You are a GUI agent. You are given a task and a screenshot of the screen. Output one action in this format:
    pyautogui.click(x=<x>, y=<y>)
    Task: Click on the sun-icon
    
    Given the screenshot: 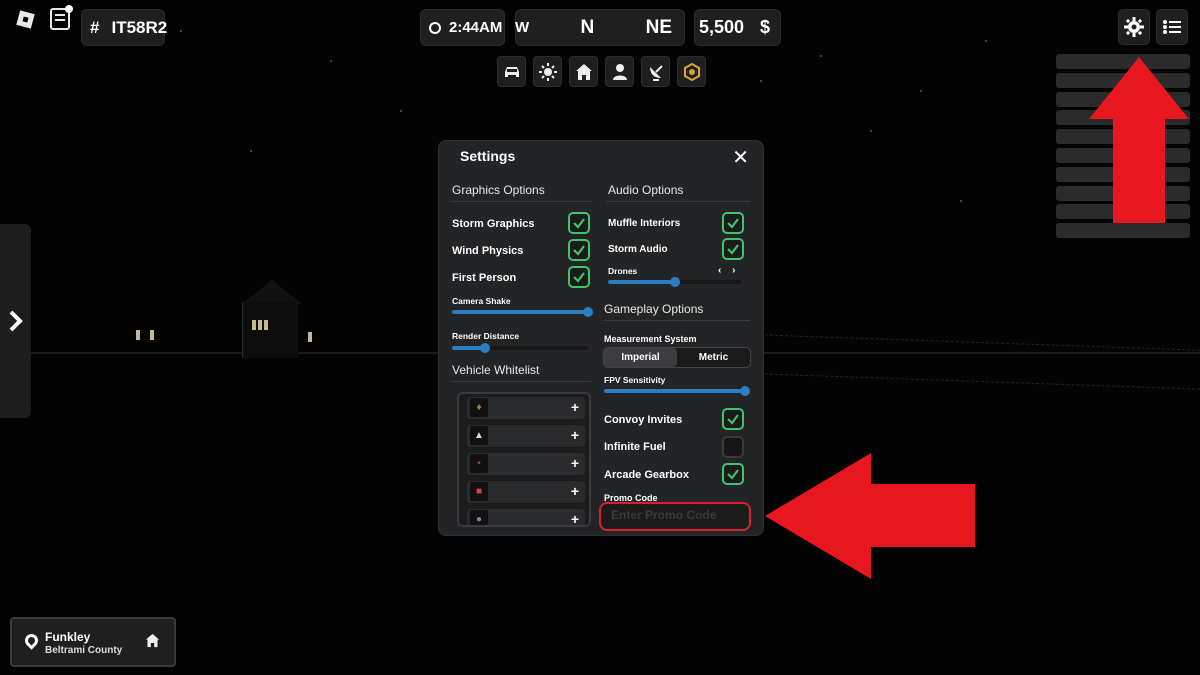 What is the action you would take?
    pyautogui.click(x=547, y=71)
    